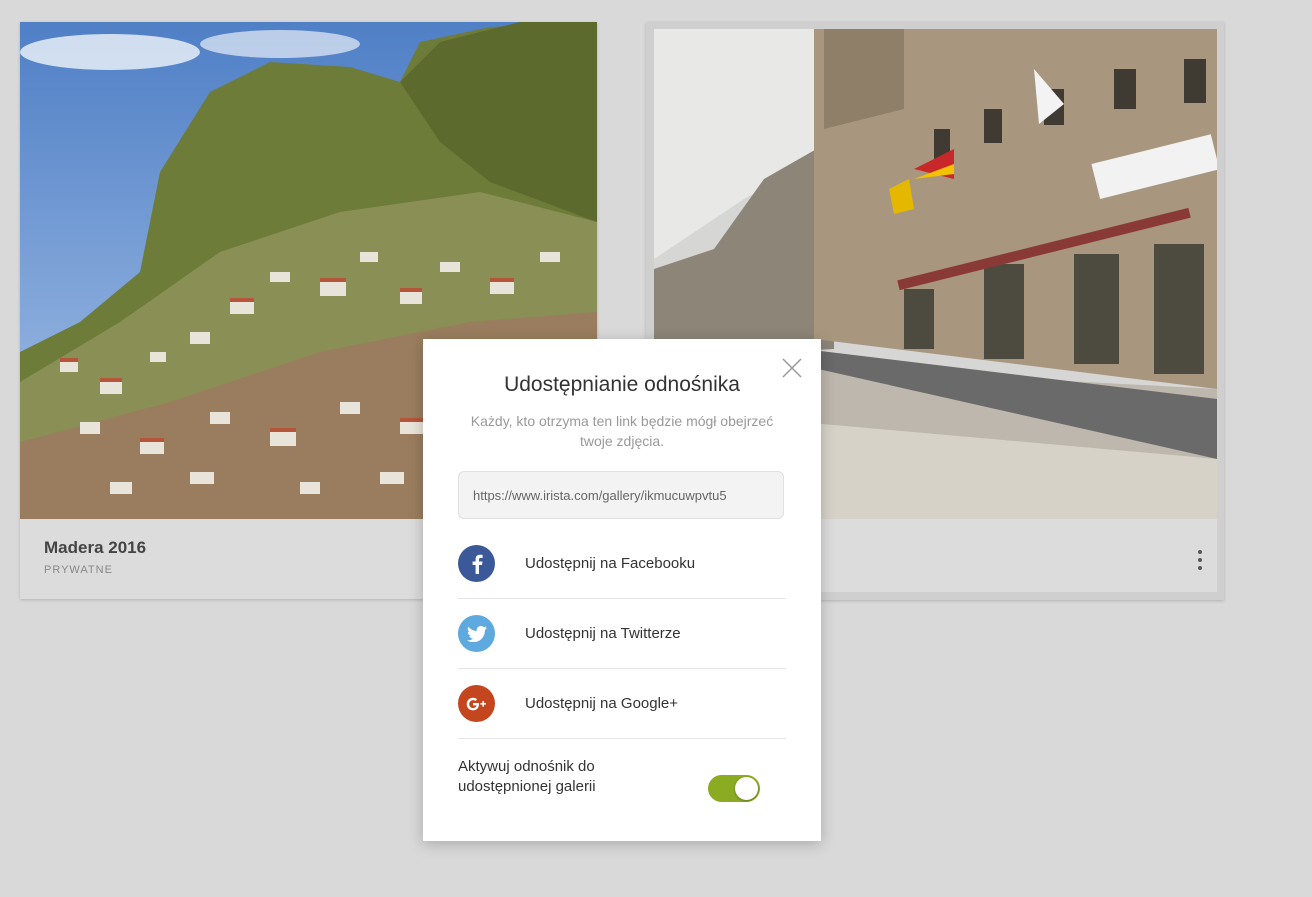 The height and width of the screenshot is (897, 1312). What do you see at coordinates (621, 495) in the screenshot?
I see `share-link-input` at bounding box center [621, 495].